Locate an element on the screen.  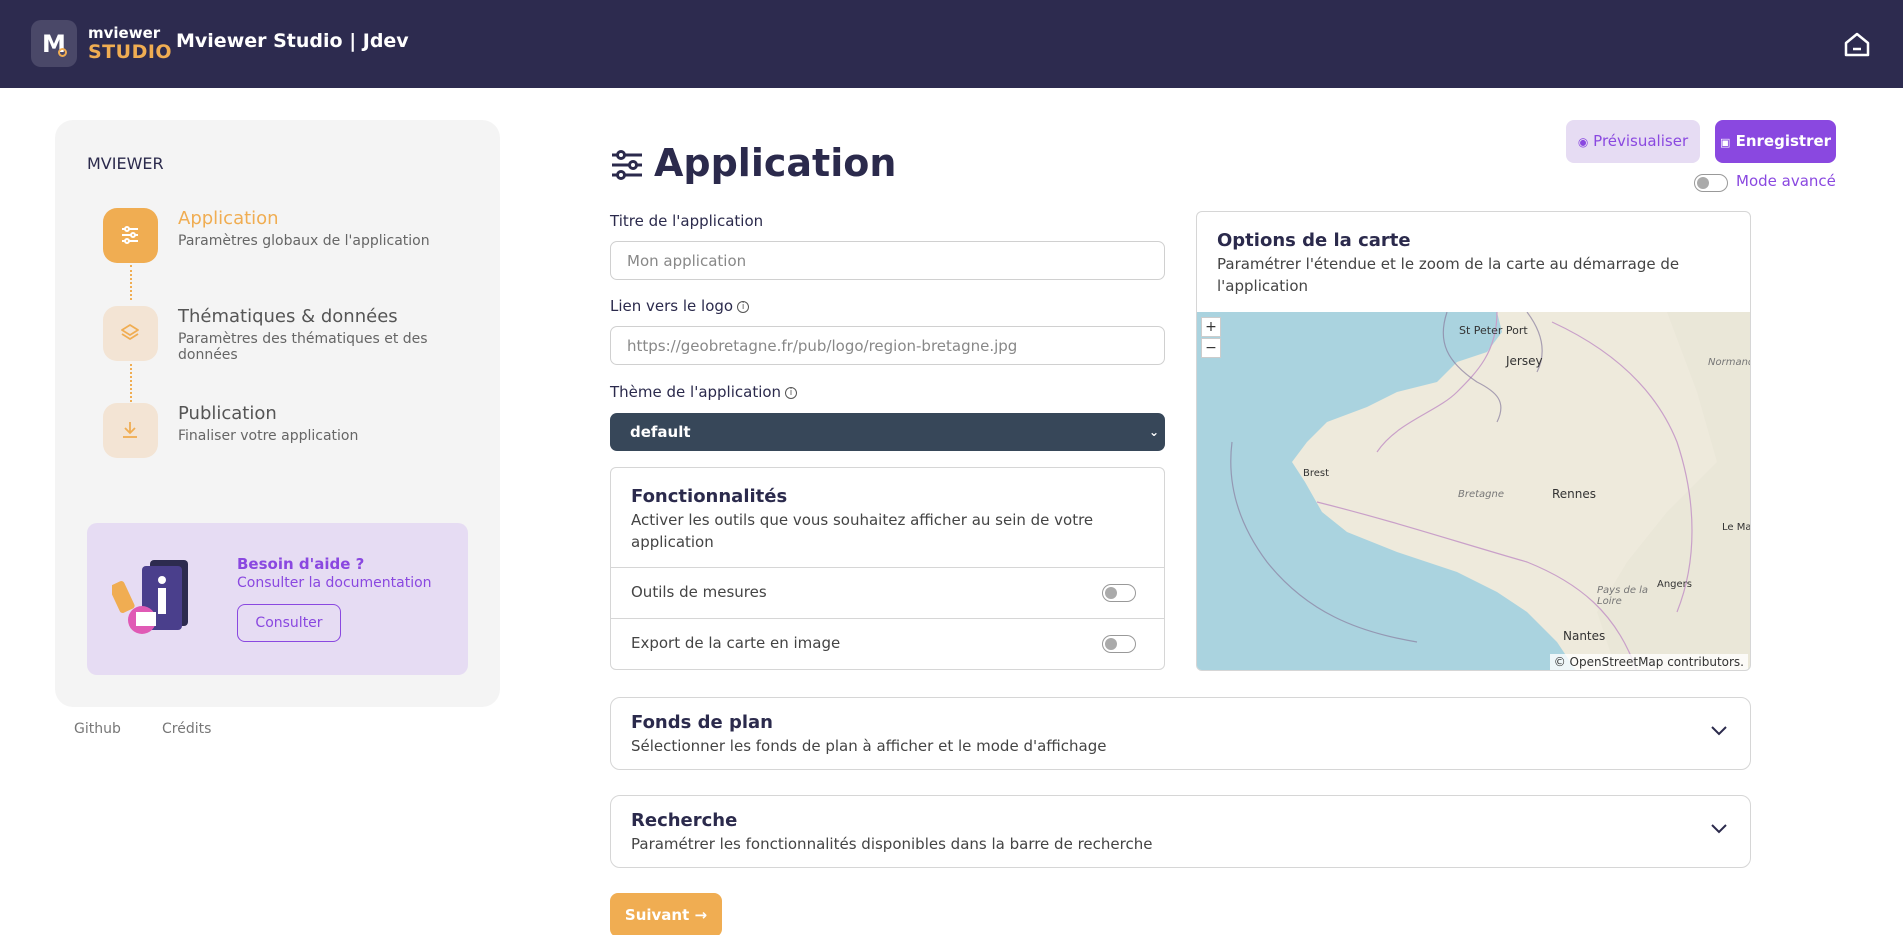
map-label: Bretagne is located at coordinates (1481, 494).